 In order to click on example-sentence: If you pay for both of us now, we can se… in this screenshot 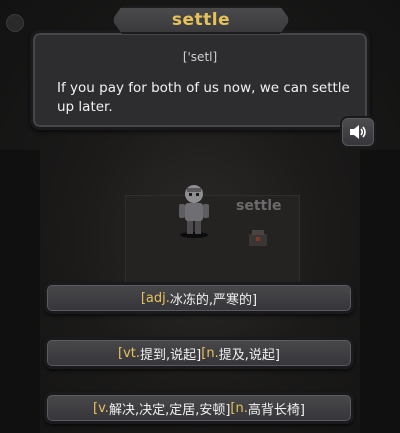, I will do `click(203, 97)`.